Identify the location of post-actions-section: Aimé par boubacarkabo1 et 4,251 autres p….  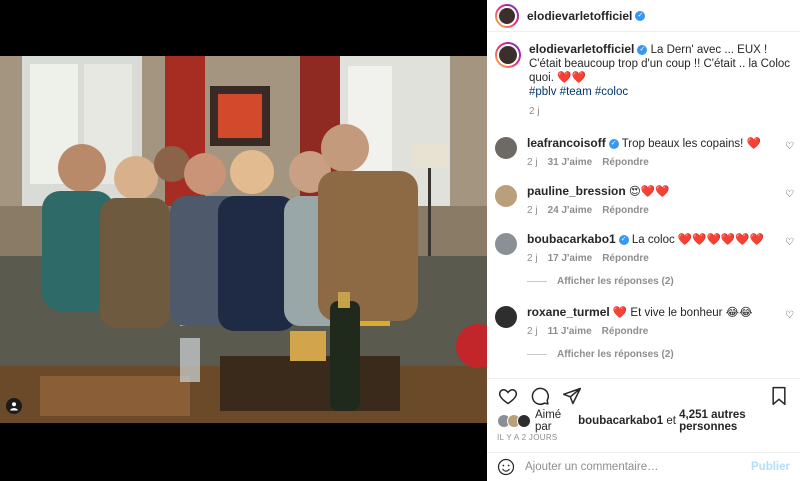
(643, 410).